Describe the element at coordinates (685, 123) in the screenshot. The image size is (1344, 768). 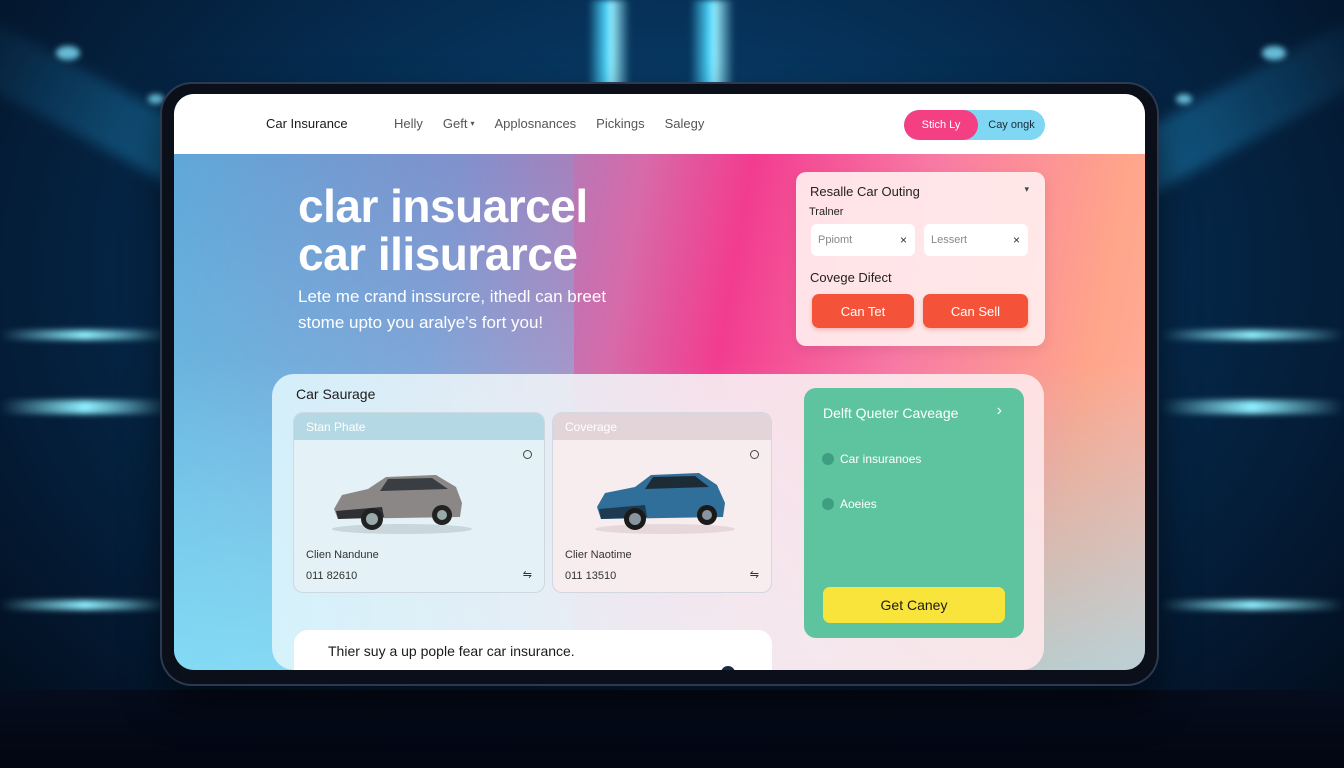
I see `nav-link-salegy: Salegy` at that location.